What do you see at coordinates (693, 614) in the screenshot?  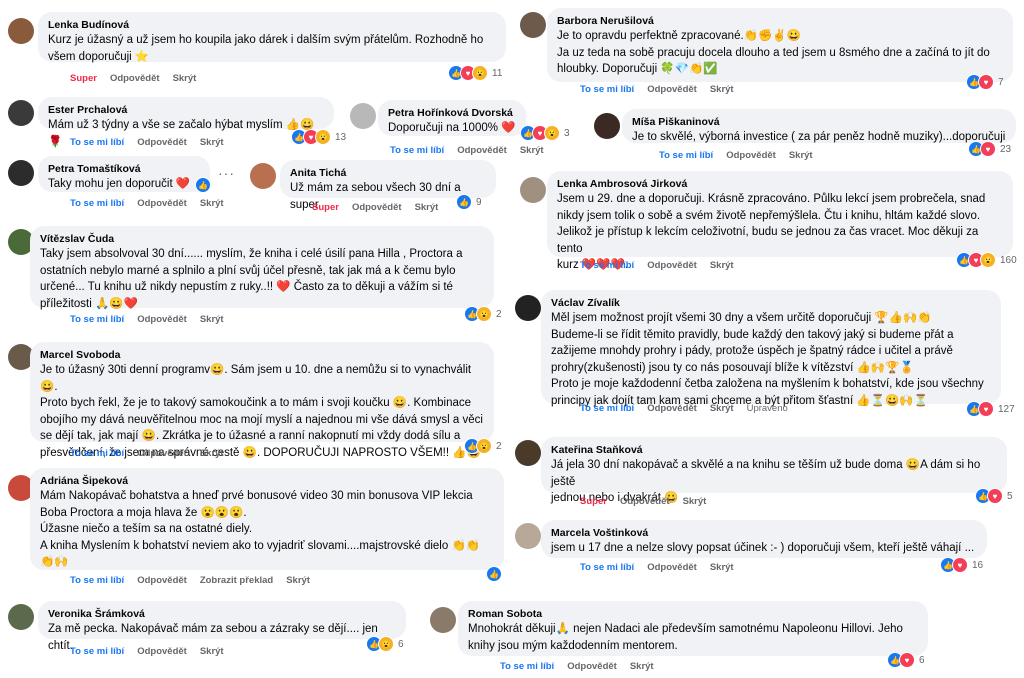 I see `comment-author: Roman Sobota` at bounding box center [693, 614].